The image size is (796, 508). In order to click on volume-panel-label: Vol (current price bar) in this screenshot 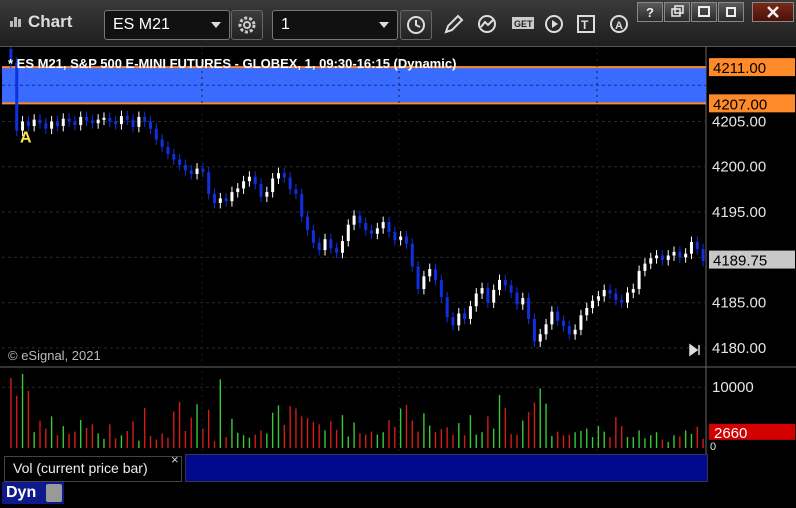, I will do `click(93, 469)`.